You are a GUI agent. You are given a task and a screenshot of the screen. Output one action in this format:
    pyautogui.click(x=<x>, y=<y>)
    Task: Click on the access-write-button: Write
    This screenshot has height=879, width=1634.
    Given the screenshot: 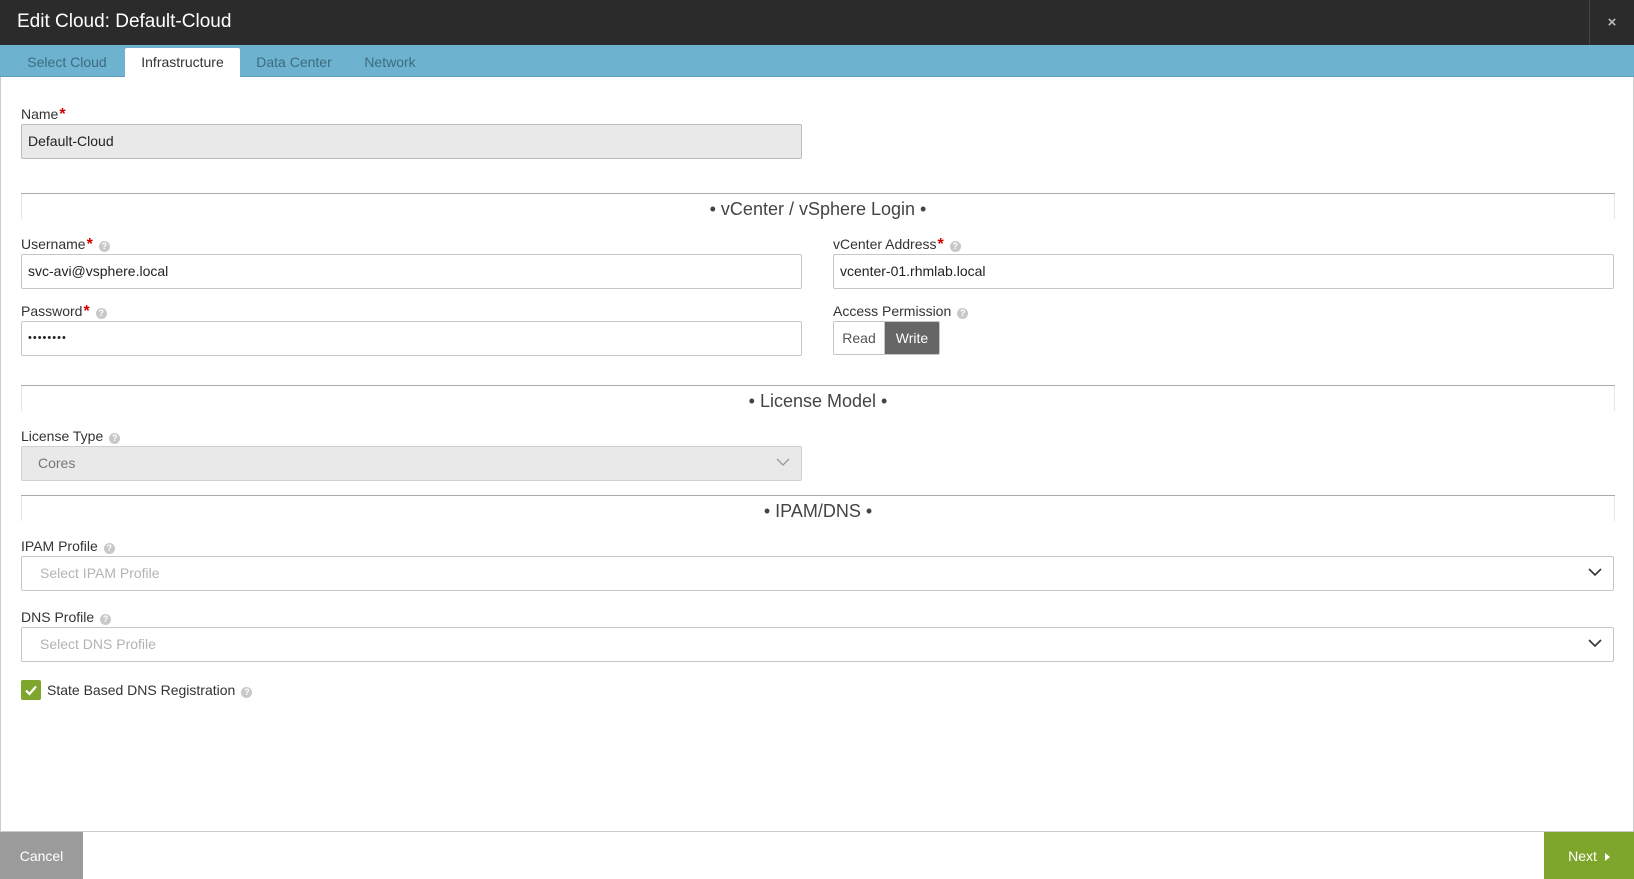 What is the action you would take?
    pyautogui.click(x=912, y=338)
    